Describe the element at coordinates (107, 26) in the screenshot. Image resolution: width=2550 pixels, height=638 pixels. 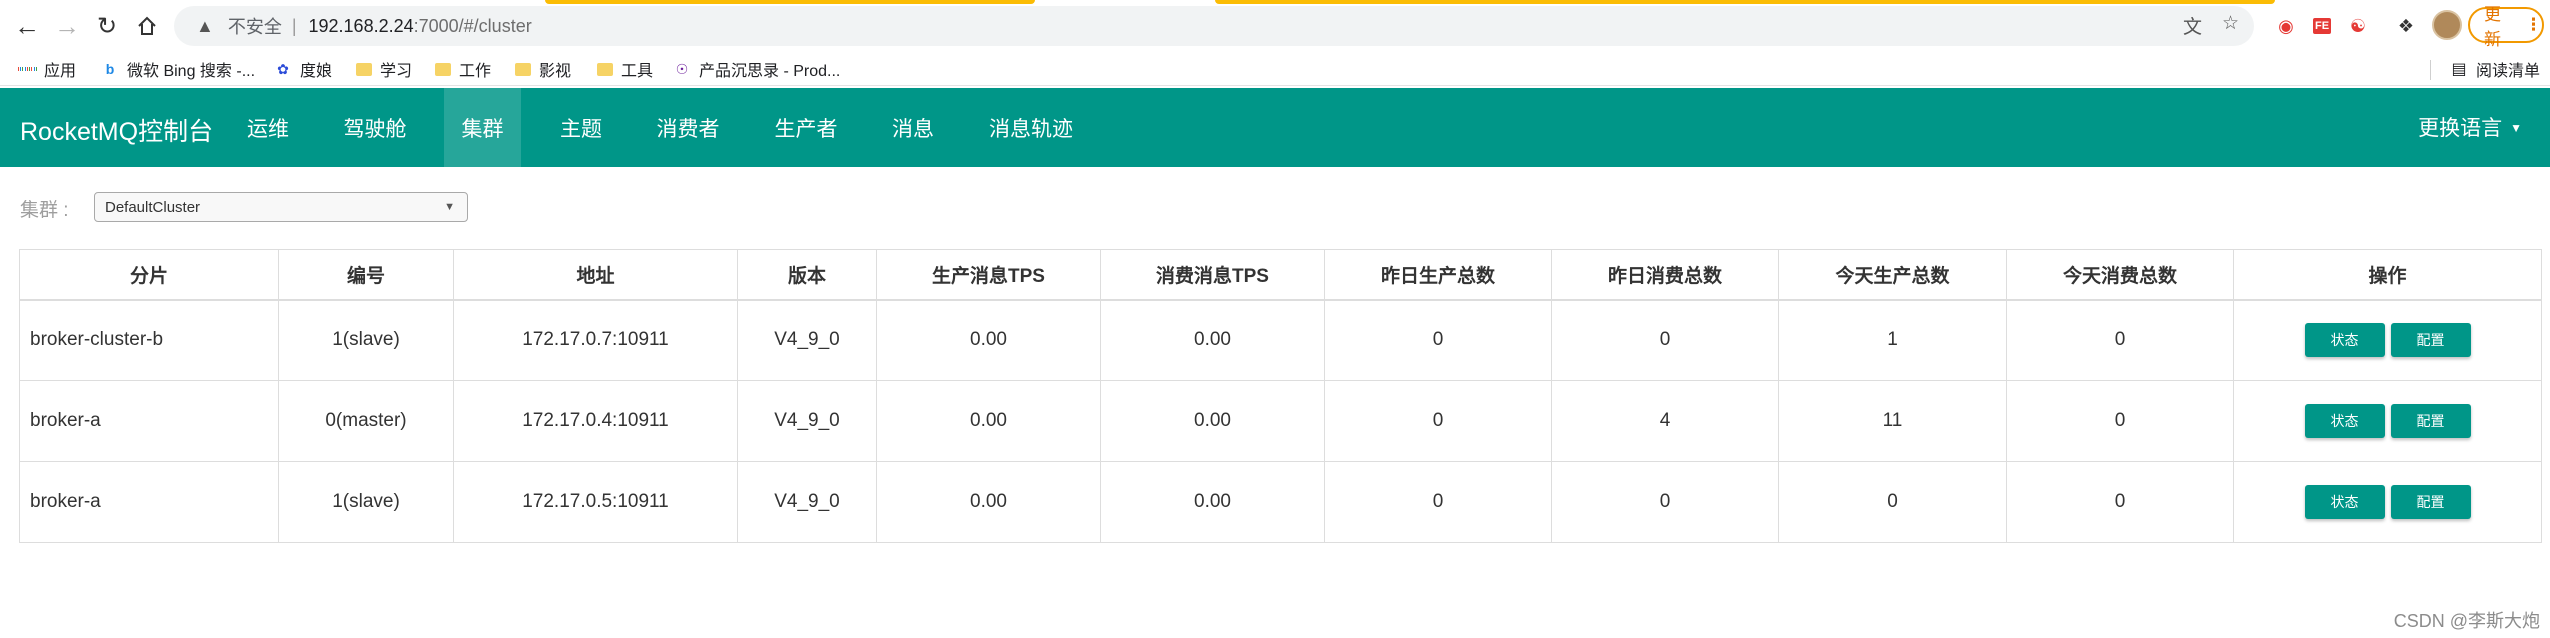
I see `reload-icon: ↻` at that location.